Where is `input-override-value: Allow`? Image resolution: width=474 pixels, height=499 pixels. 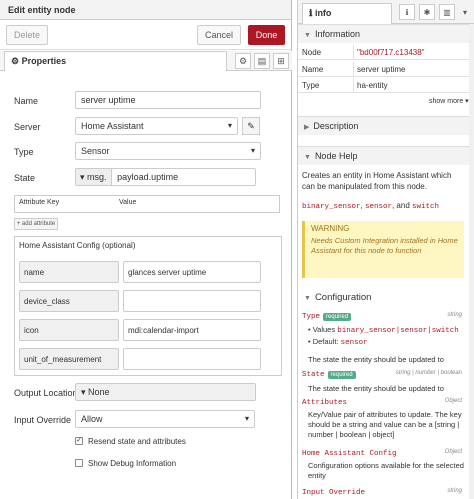 input-override-value: Allow is located at coordinates (92, 419).